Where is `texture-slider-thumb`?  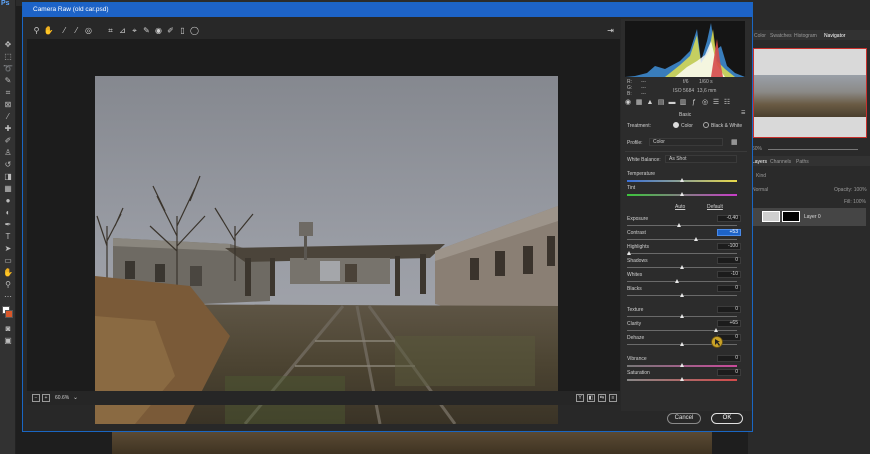
texture-slider-thumb is located at coordinates (682, 316).